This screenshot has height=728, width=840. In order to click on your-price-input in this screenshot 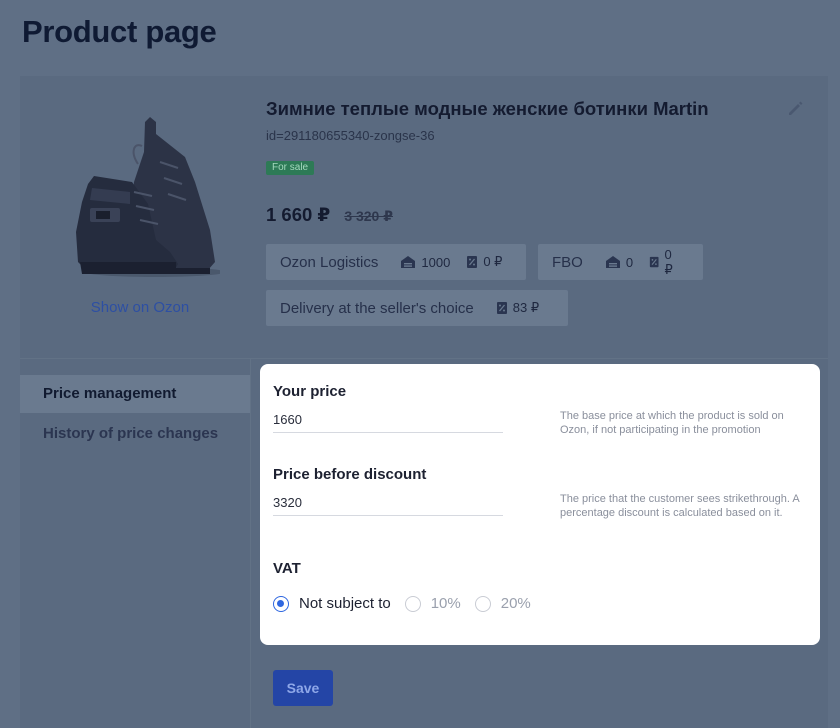, I will do `click(388, 420)`.